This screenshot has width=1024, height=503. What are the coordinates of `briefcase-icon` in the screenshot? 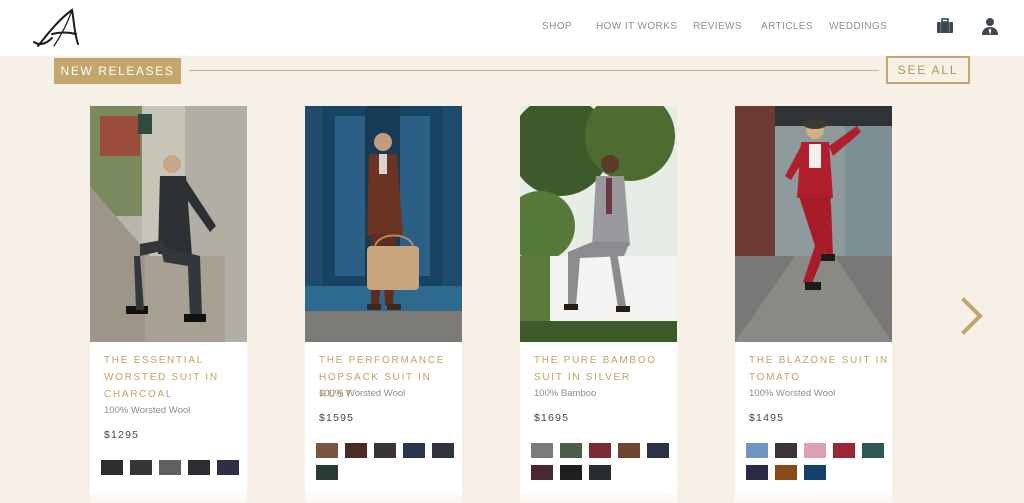 It's located at (945, 26).